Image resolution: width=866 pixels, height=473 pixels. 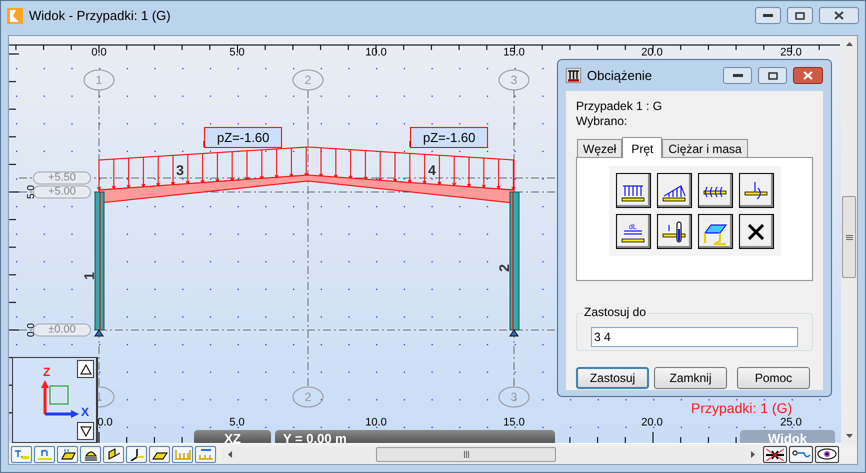 I want to click on window-title: Widok - Przypadki: 1 (G), so click(x=100, y=15).